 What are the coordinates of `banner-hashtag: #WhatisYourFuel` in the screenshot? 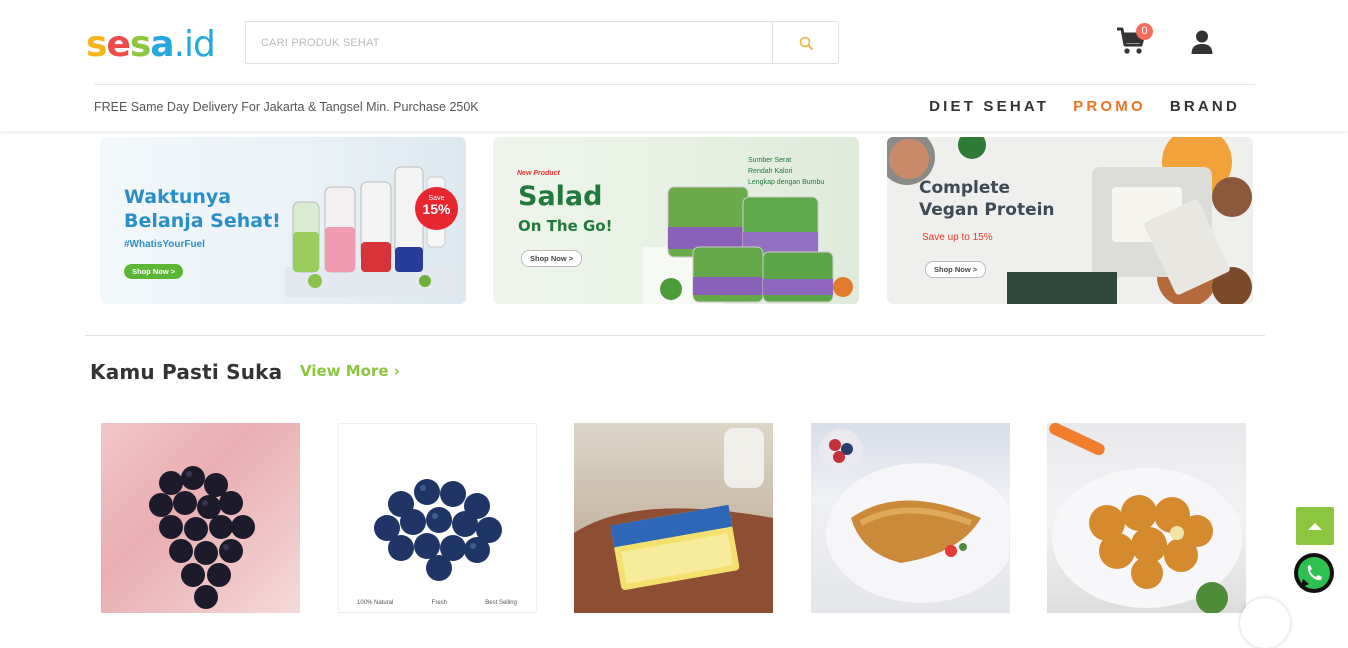 It's located at (164, 244).